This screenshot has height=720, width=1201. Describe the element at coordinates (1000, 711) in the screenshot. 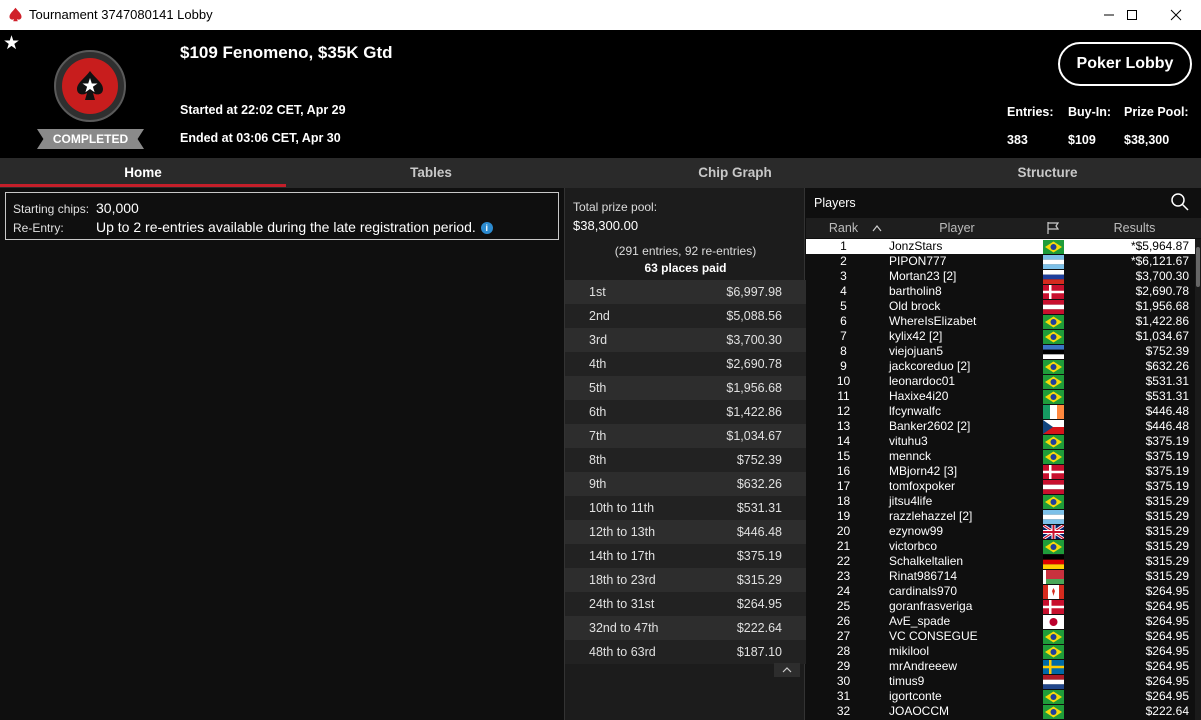

I see `player-row: 32 JOAOCCM $222.64` at that location.